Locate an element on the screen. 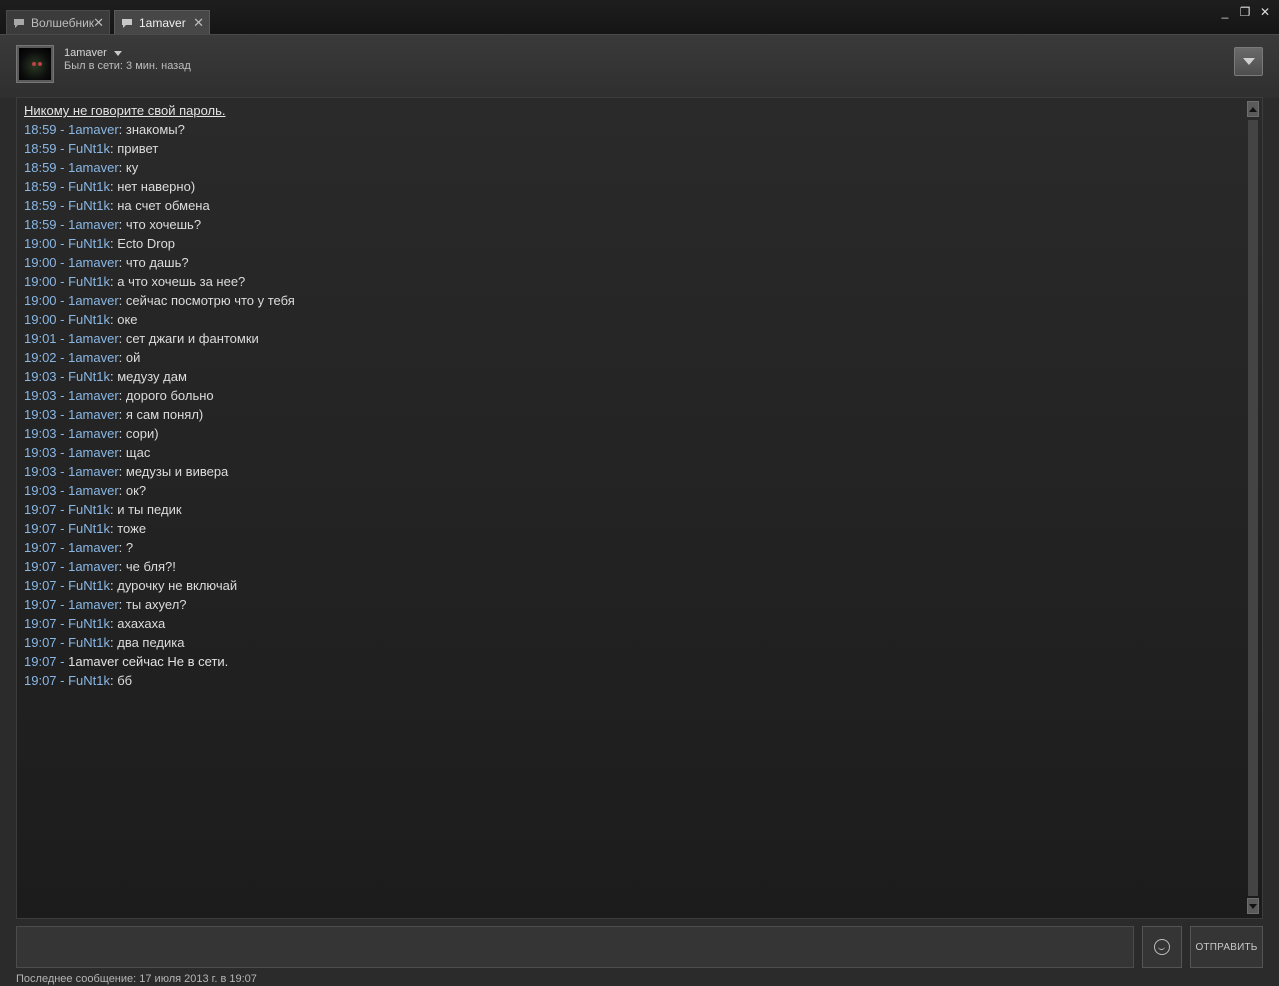  tab-volshebnik: Волшебник ✕ is located at coordinates (58, 22).